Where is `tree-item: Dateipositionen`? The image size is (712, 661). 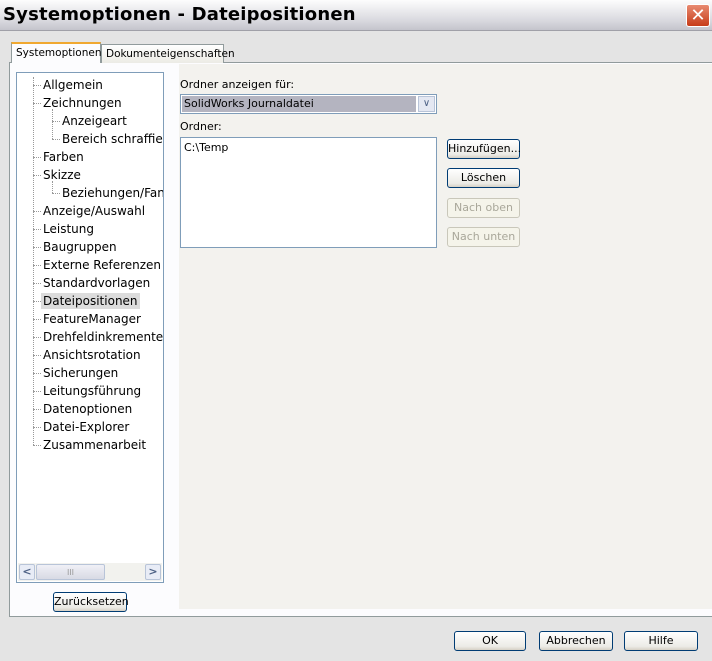
tree-item: Dateipositionen is located at coordinates (90, 301).